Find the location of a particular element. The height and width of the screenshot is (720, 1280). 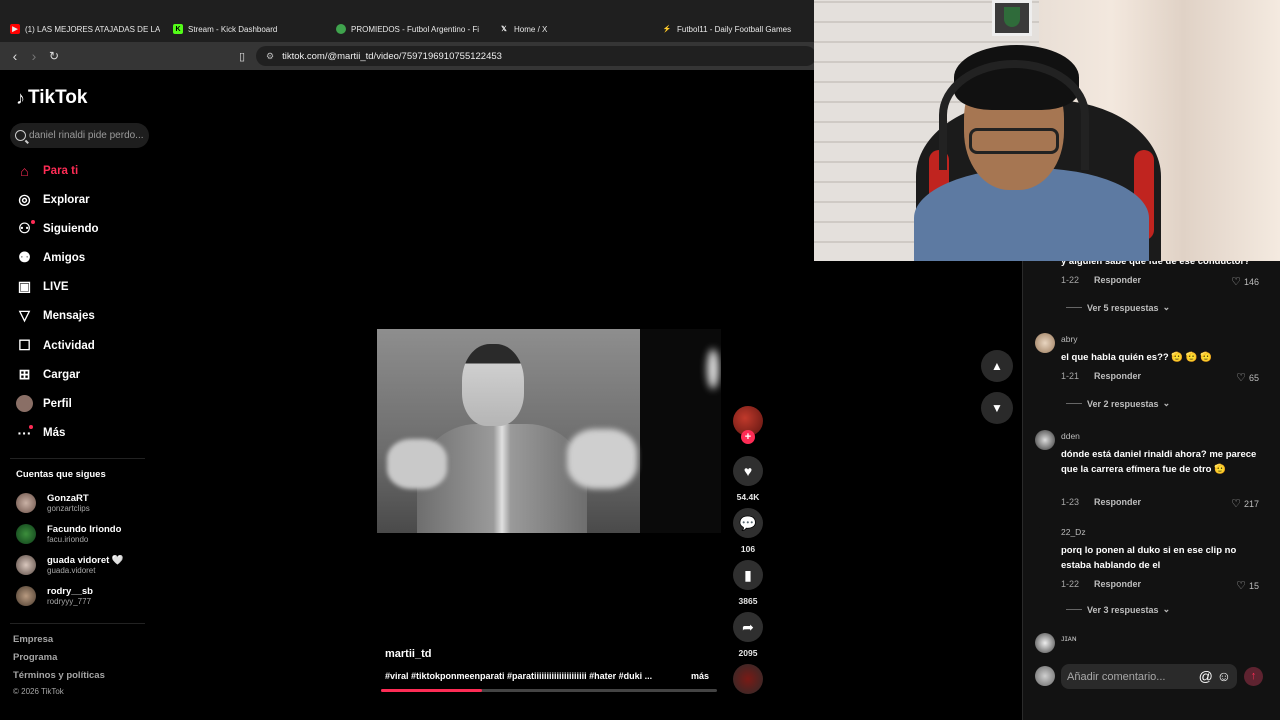

browser-tab: 𝕏 Home / X is located at coordinates (574, 29).